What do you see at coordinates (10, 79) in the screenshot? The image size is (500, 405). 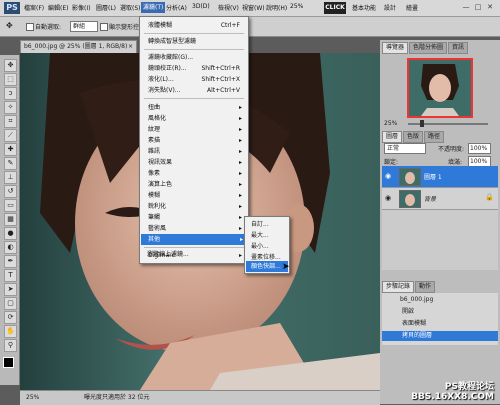 I see `marquee-tool-icon: ⬚` at bounding box center [10, 79].